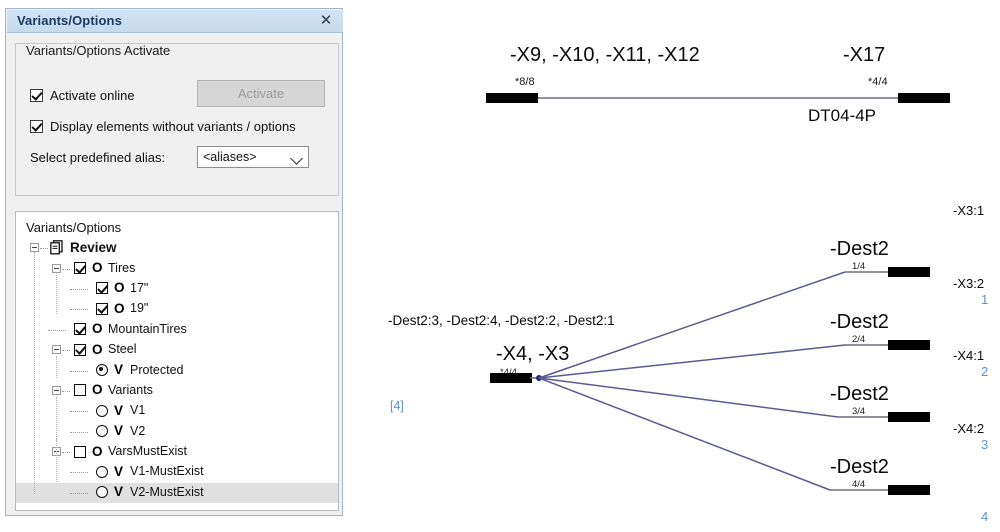 The width and height of the screenshot is (1000, 532). I want to click on tree-row: O Steel, so click(177, 350).